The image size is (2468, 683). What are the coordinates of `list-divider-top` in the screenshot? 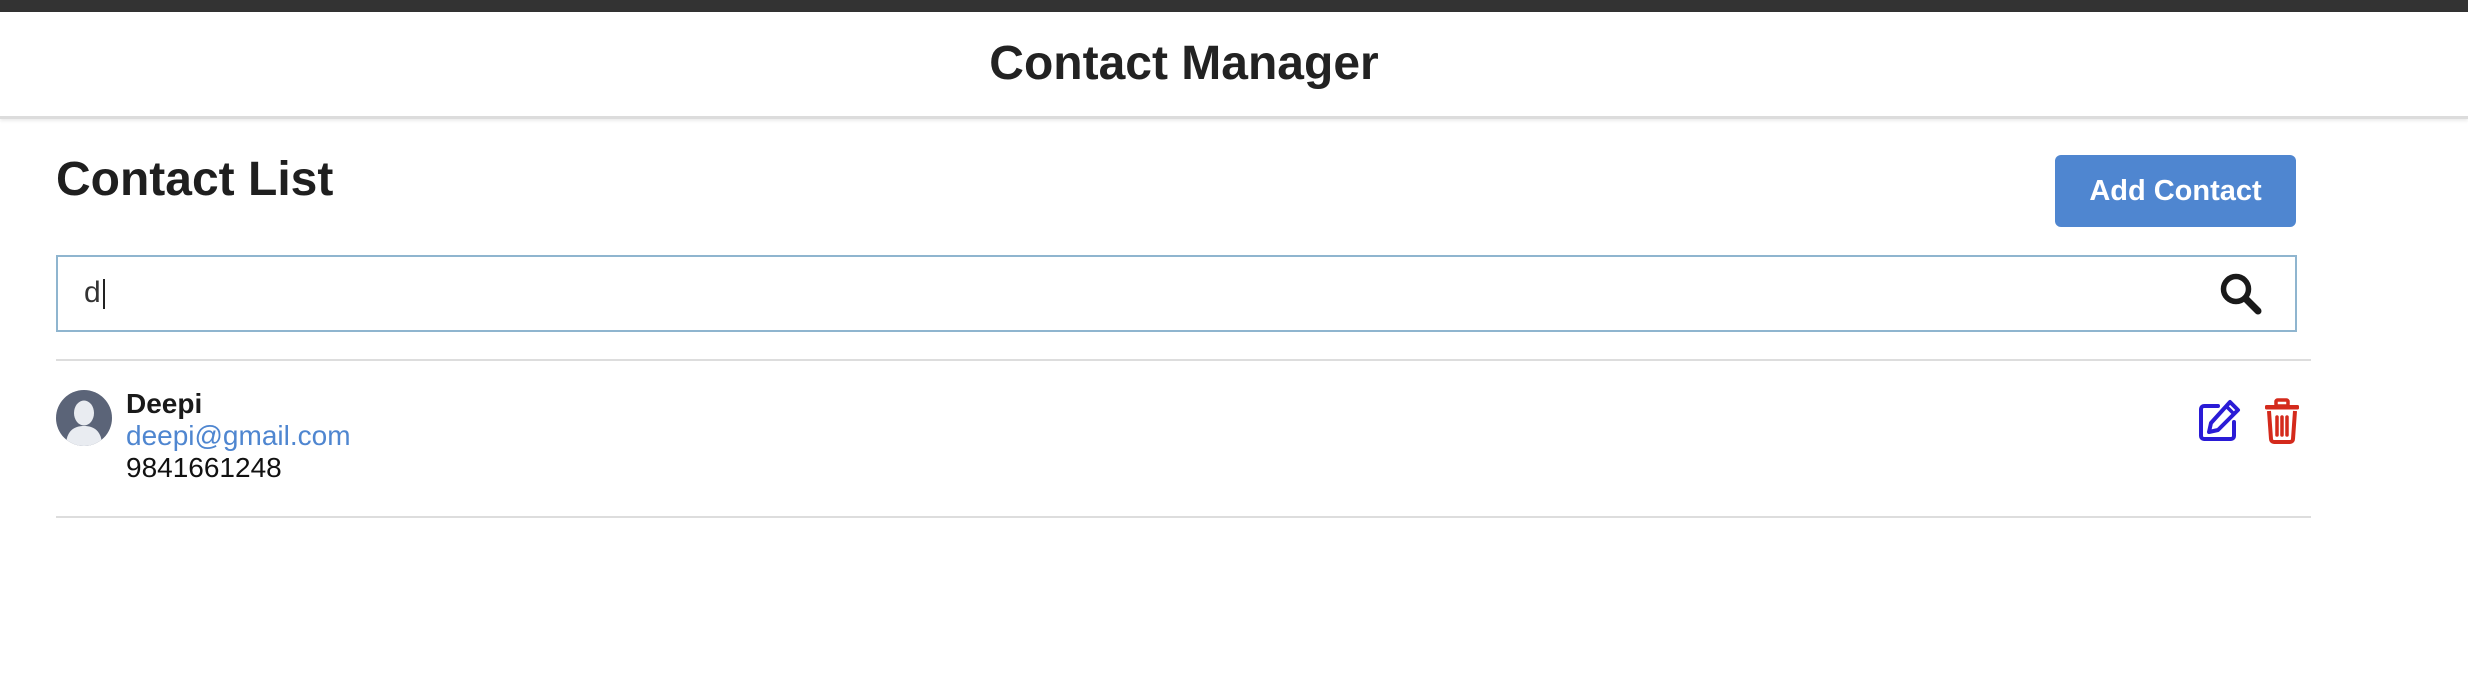 It's located at (1183, 360).